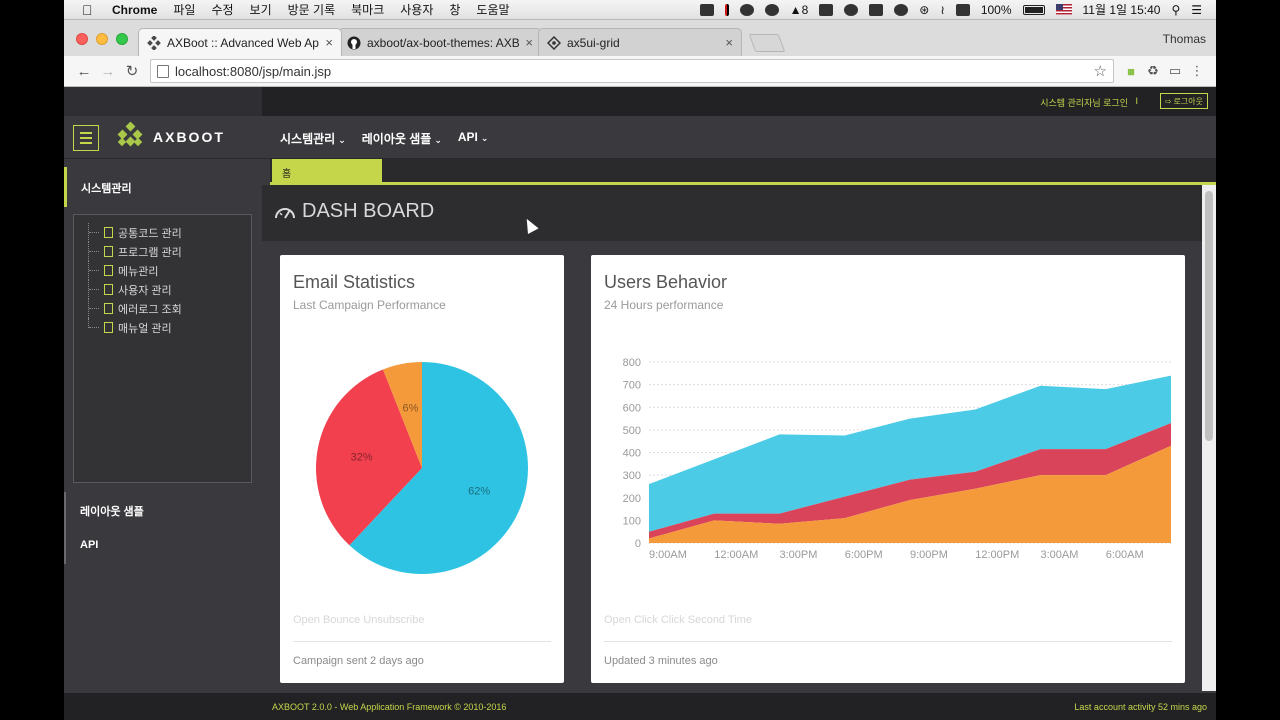  Describe the element at coordinates (84, 71) in the screenshot. I see `back-button: ←` at that location.